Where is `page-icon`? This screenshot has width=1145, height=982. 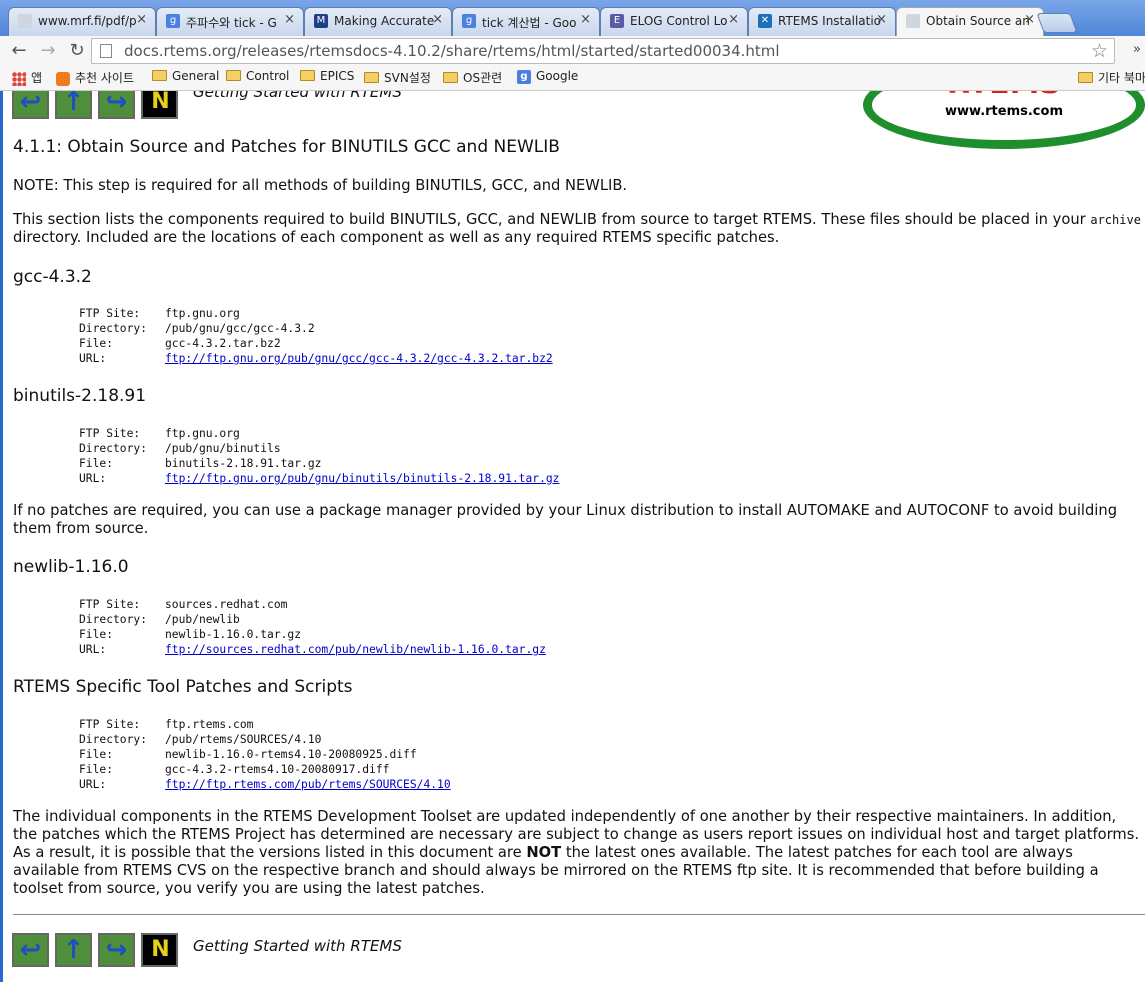 page-icon is located at coordinates (25, 21).